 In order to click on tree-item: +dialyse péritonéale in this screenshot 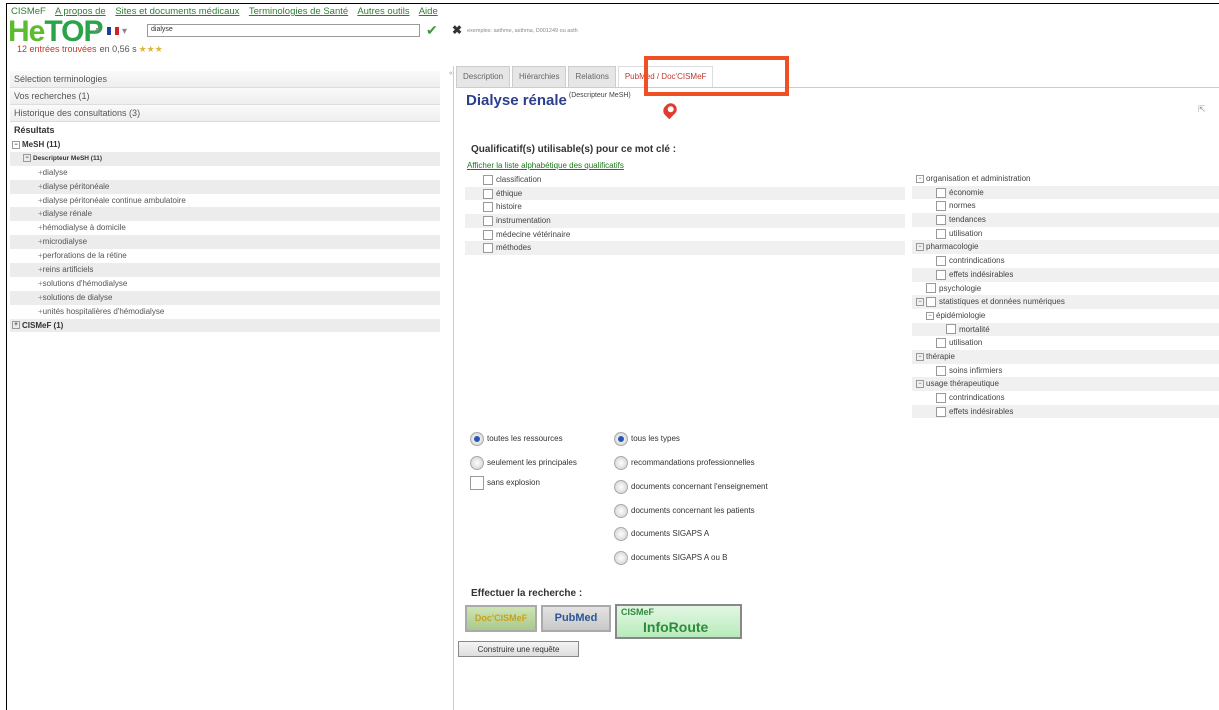, I will do `click(225, 186)`.